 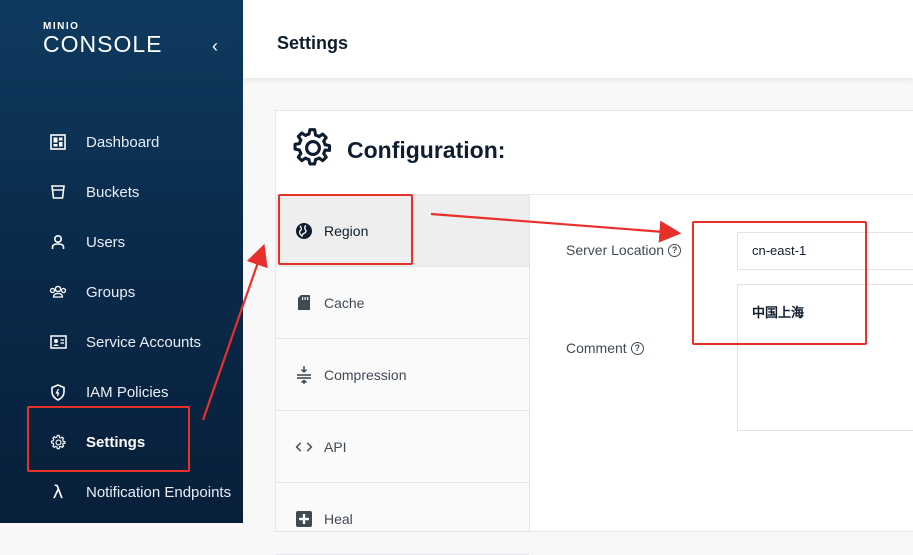 I want to click on tab-compression: Compression, so click(x=402, y=375).